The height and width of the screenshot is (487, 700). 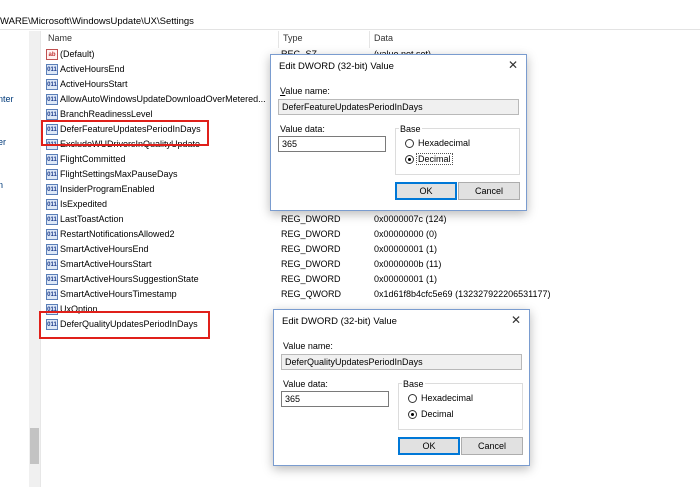 I want to click on tree-scrollbar-thumb, so click(x=34, y=446).